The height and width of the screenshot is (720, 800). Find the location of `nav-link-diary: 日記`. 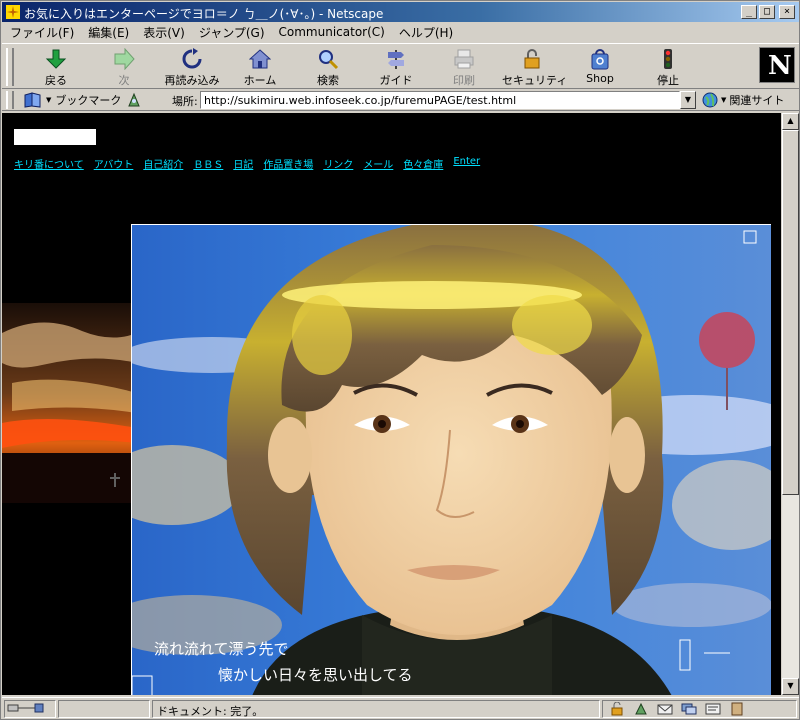

nav-link-diary: 日記 is located at coordinates (243, 163).